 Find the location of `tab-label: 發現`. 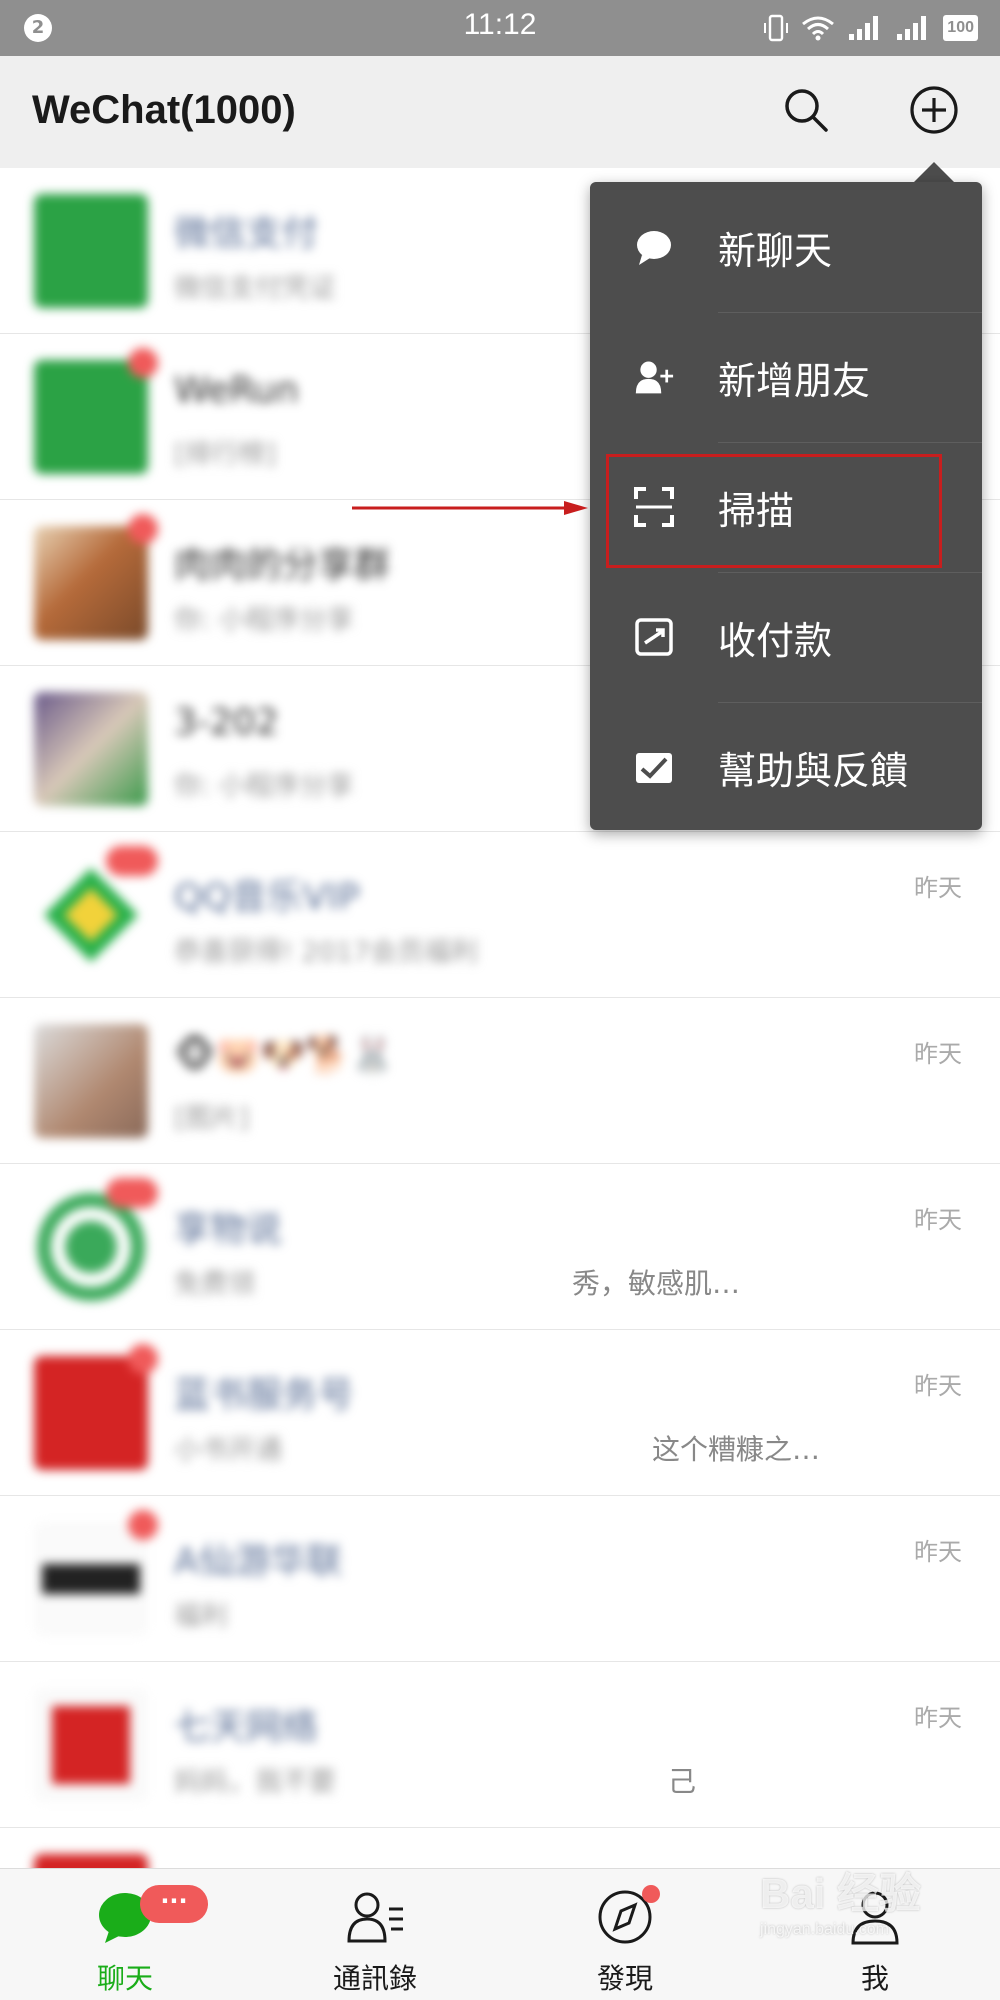

tab-label: 發現 is located at coordinates (624, 1978).